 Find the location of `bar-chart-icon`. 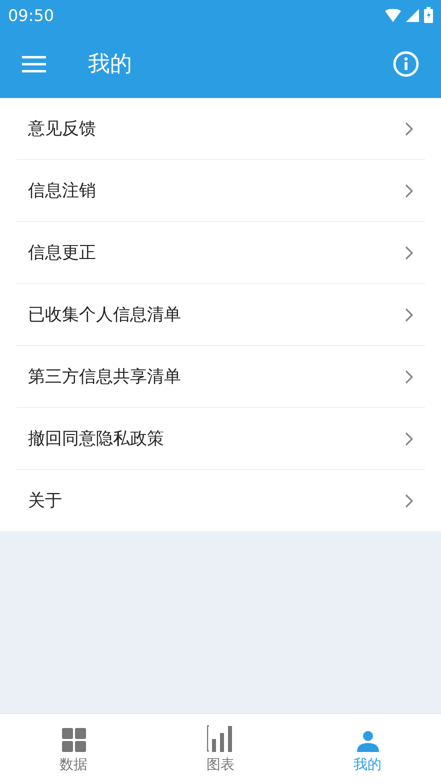

bar-chart-icon is located at coordinates (220, 738).